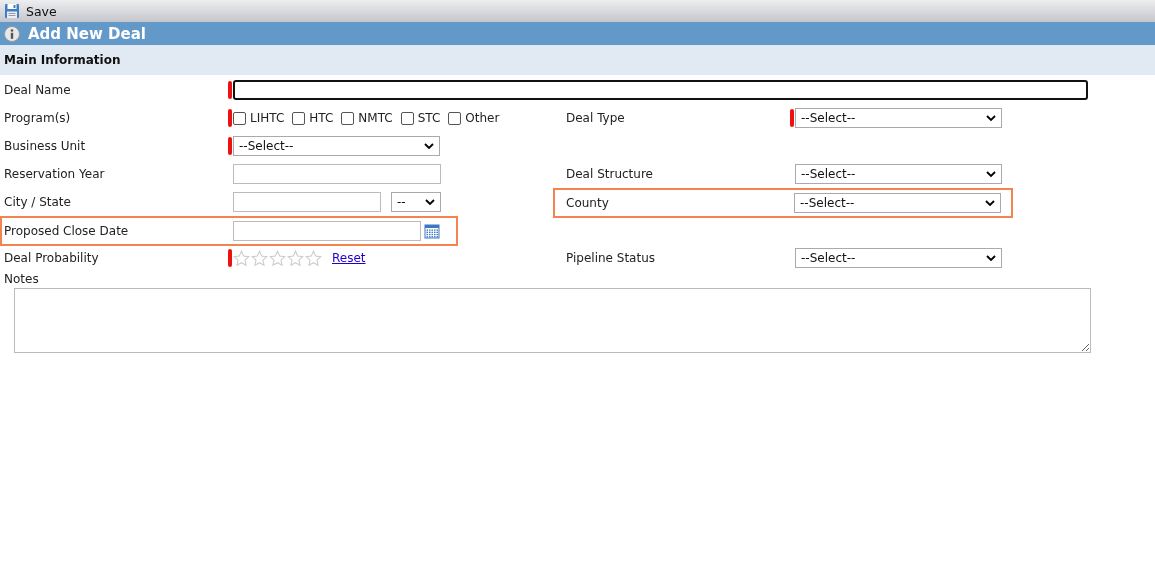 The height and width of the screenshot is (564, 1155). I want to click on field-label: Business Unit, so click(45, 146).